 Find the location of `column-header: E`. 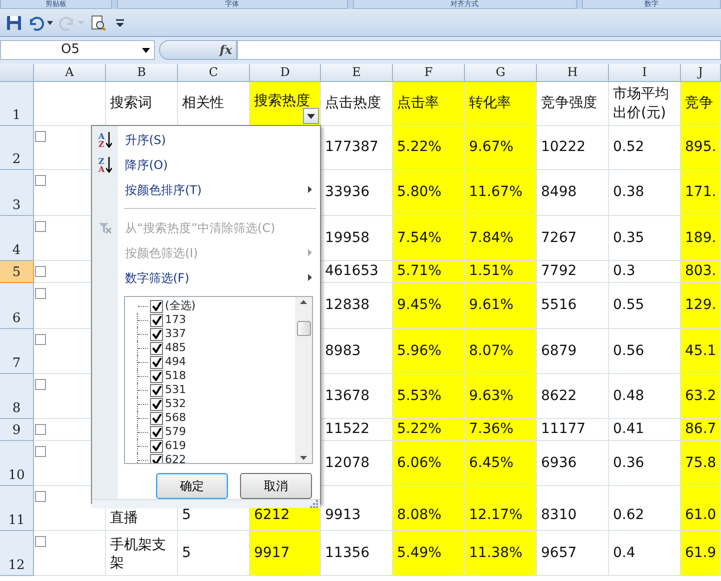

column-header: E is located at coordinates (357, 73).